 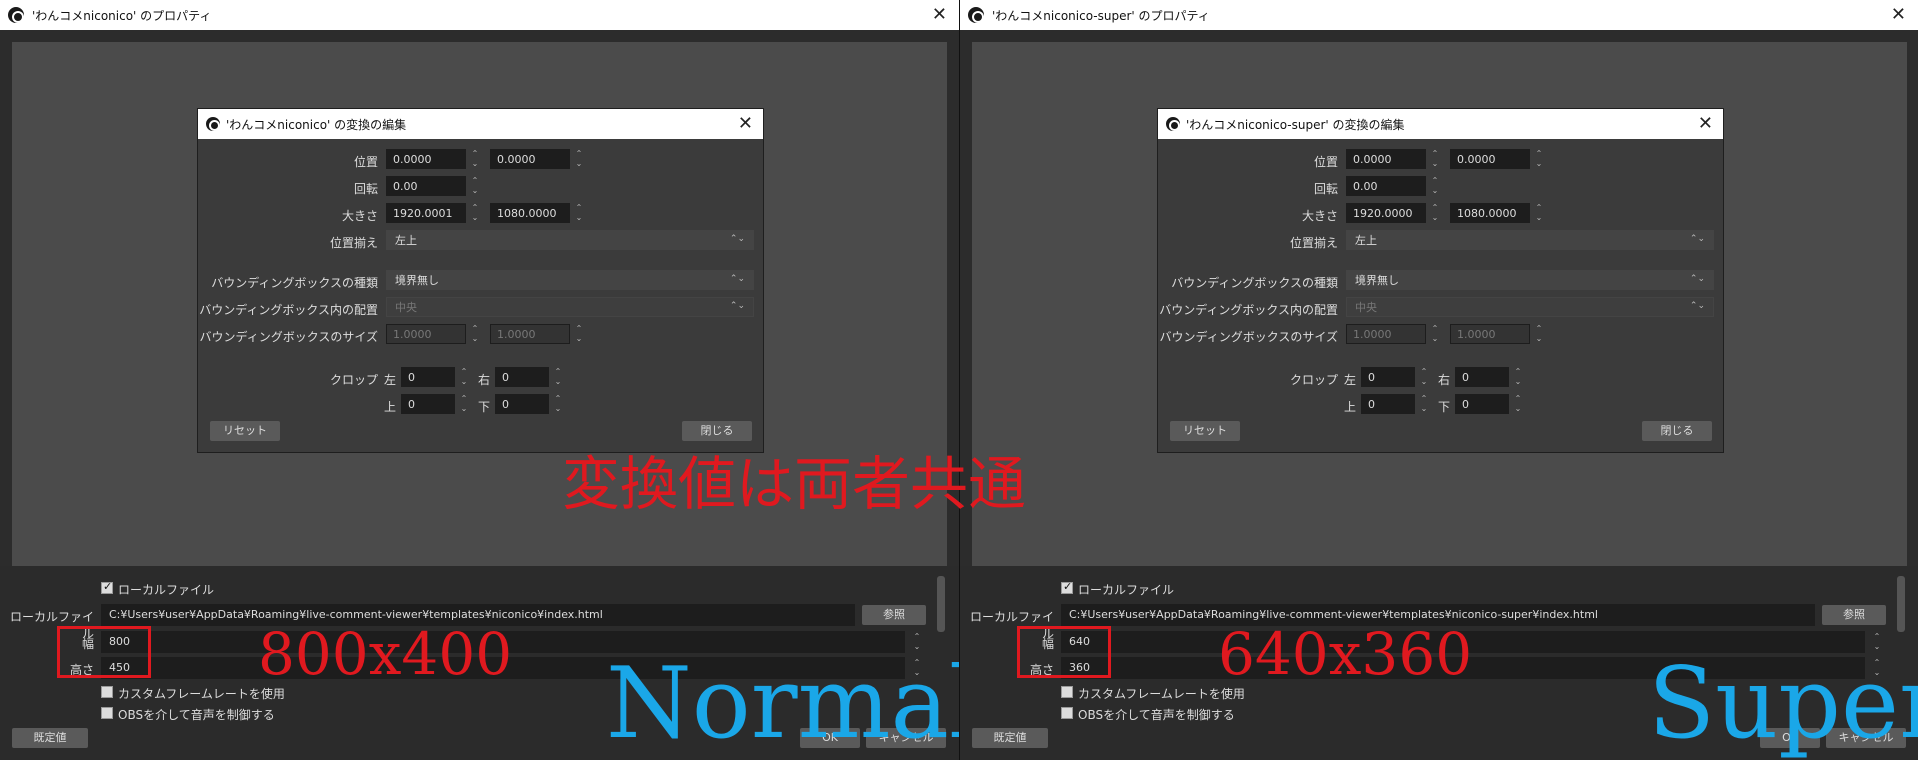 I want to click on crop-bottom-label: 下, so click(x=483, y=407).